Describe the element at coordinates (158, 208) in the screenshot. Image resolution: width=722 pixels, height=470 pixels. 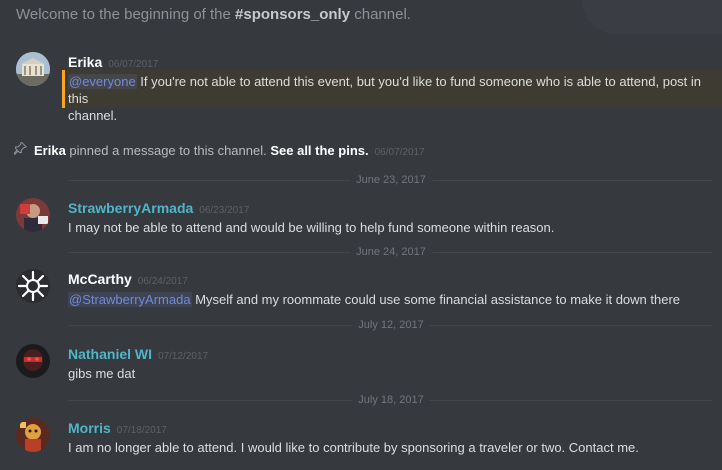
I see `message-author: StrawberryArmada 06/23/2017` at that location.